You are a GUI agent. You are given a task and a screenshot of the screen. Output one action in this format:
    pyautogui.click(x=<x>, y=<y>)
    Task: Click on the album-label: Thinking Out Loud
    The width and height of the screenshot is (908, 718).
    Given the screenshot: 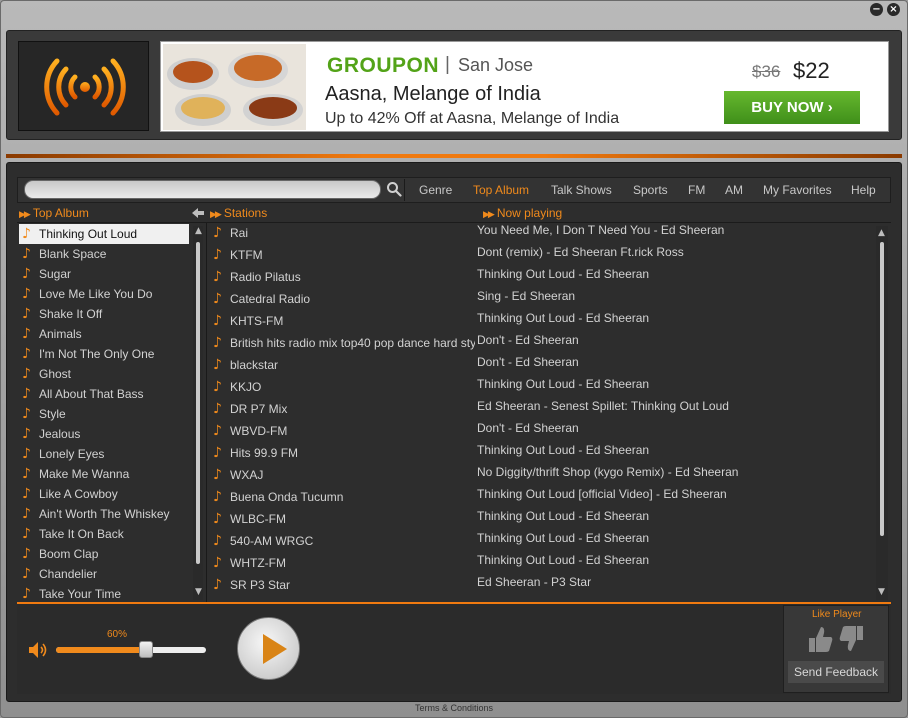 What is the action you would take?
    pyautogui.click(x=88, y=234)
    